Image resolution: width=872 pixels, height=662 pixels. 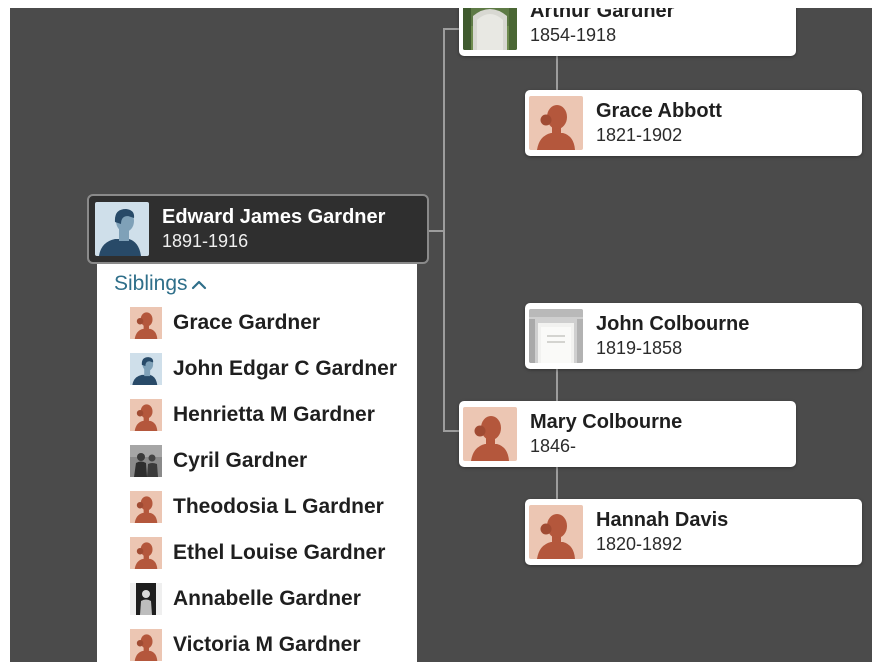 What do you see at coordinates (662, 520) in the screenshot?
I see `maternal-grandmother-name: Hannah Davis` at bounding box center [662, 520].